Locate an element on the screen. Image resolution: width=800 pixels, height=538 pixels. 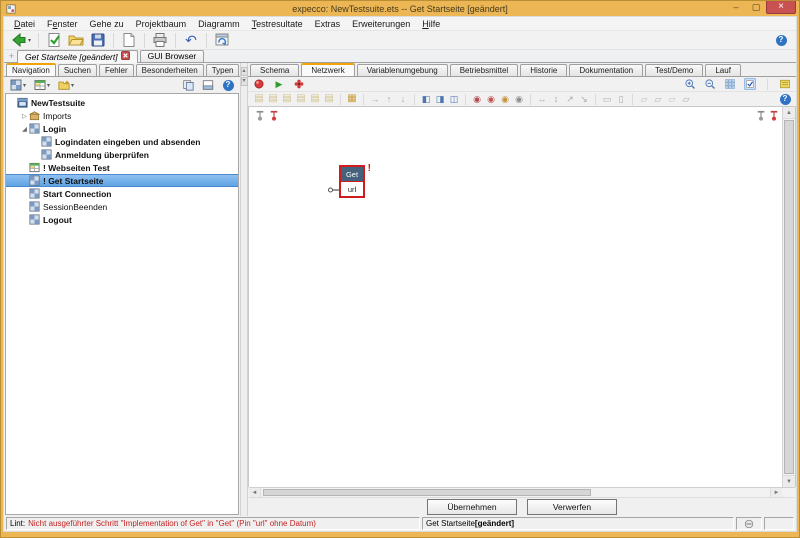
play-button: ▶ is located at coordinates (279, 84).